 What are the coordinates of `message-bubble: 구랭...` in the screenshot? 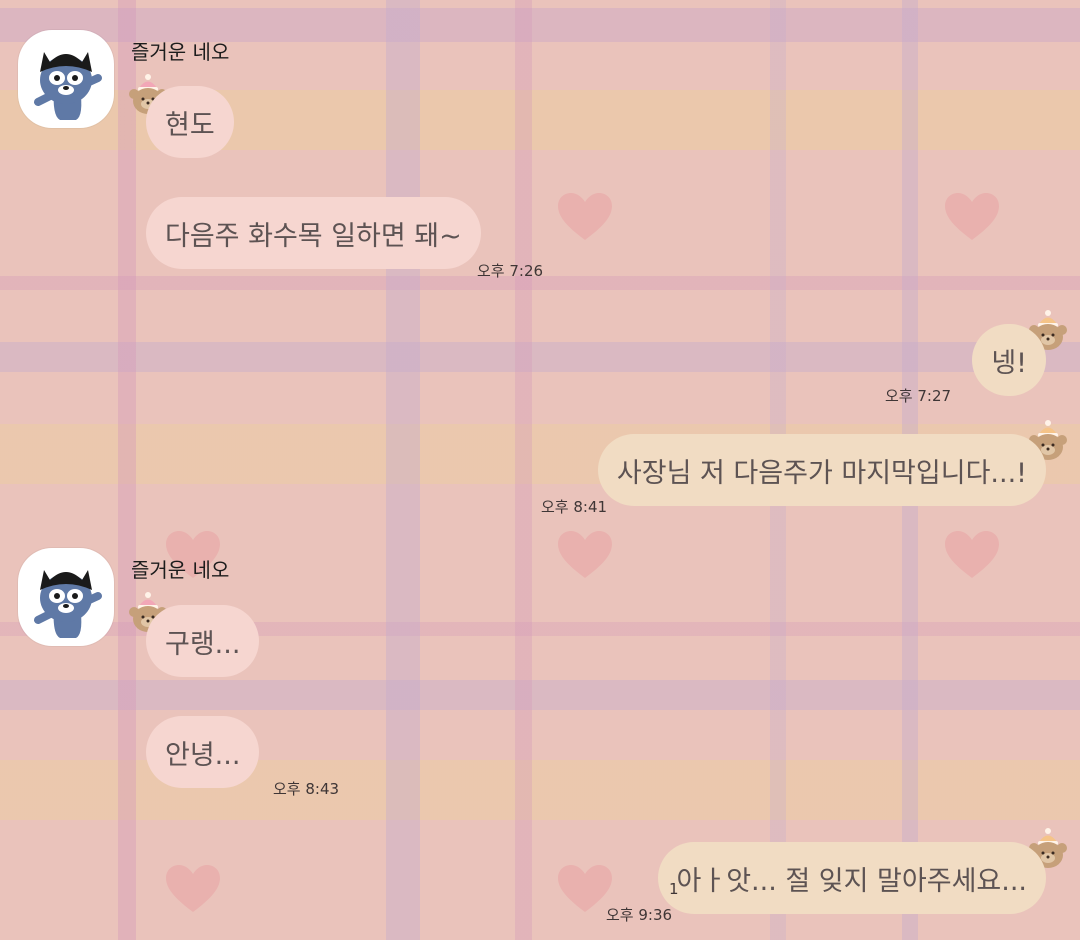 It's located at (203, 641).